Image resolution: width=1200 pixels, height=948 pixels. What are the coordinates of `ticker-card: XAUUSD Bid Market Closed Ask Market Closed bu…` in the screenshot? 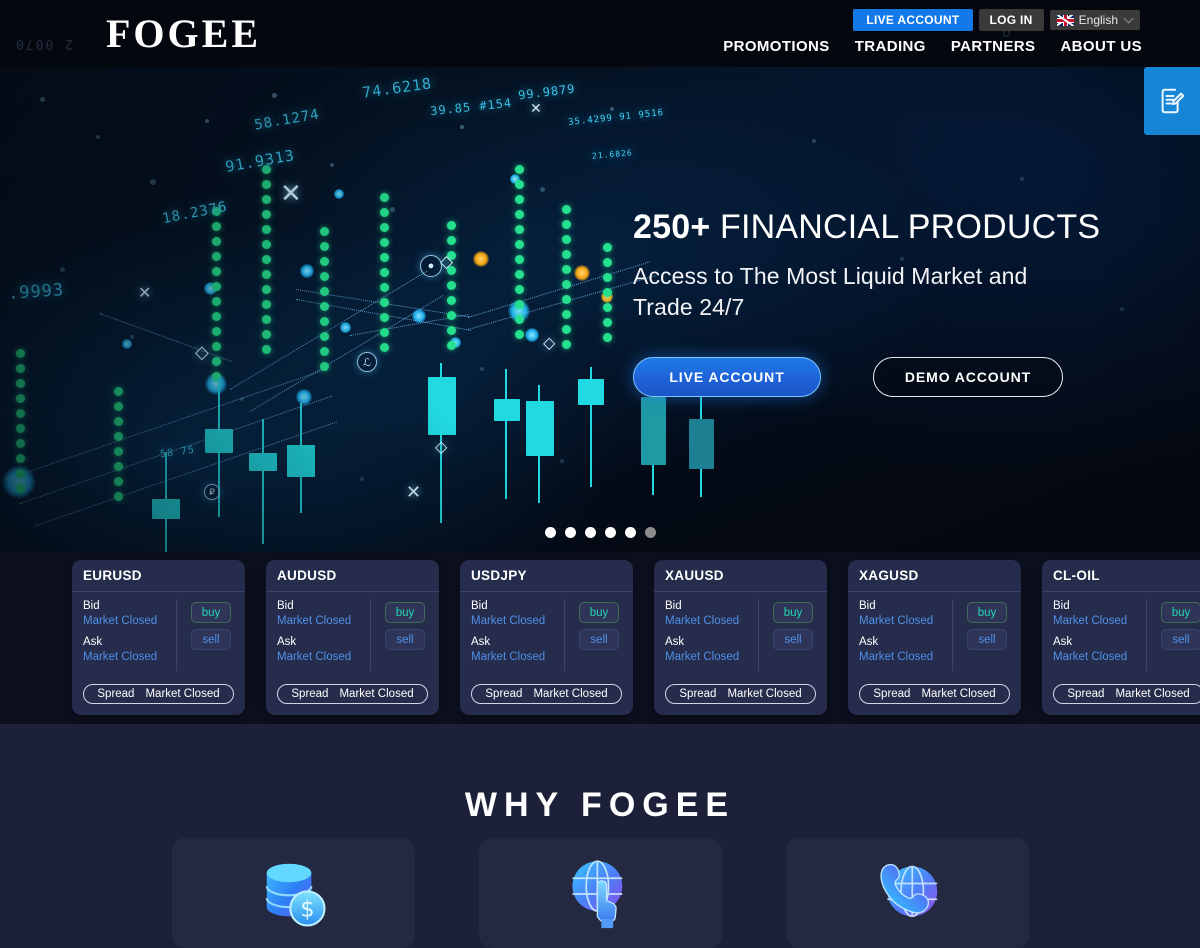 It's located at (740, 637).